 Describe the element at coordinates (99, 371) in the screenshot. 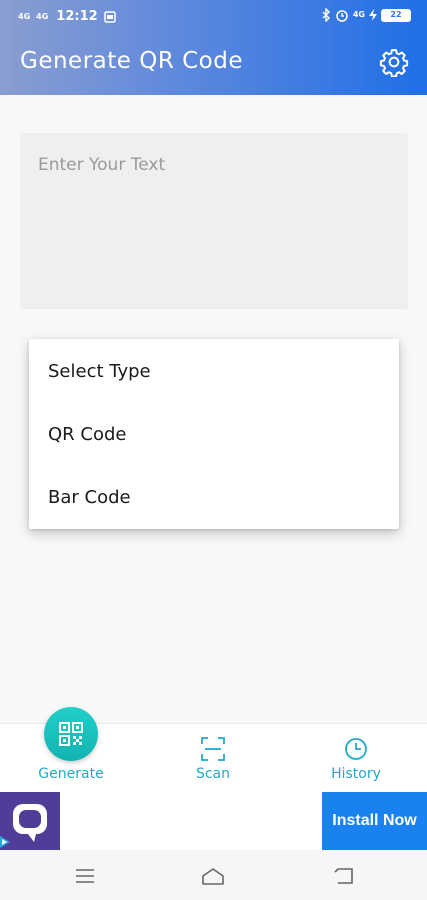

I see `menu-item-select-type: Select Type` at that location.